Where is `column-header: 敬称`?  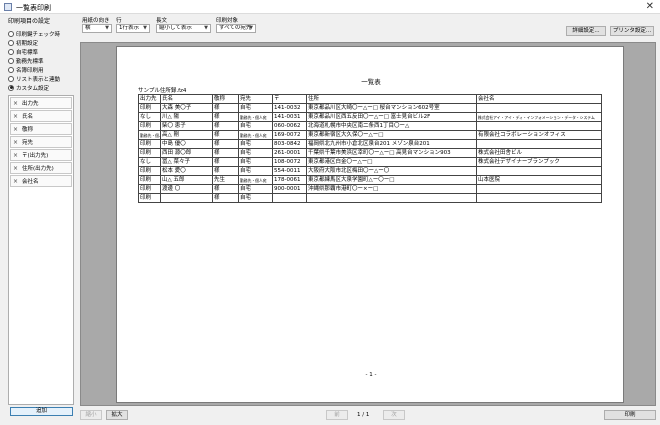 column-header: 敬称 is located at coordinates (225, 99).